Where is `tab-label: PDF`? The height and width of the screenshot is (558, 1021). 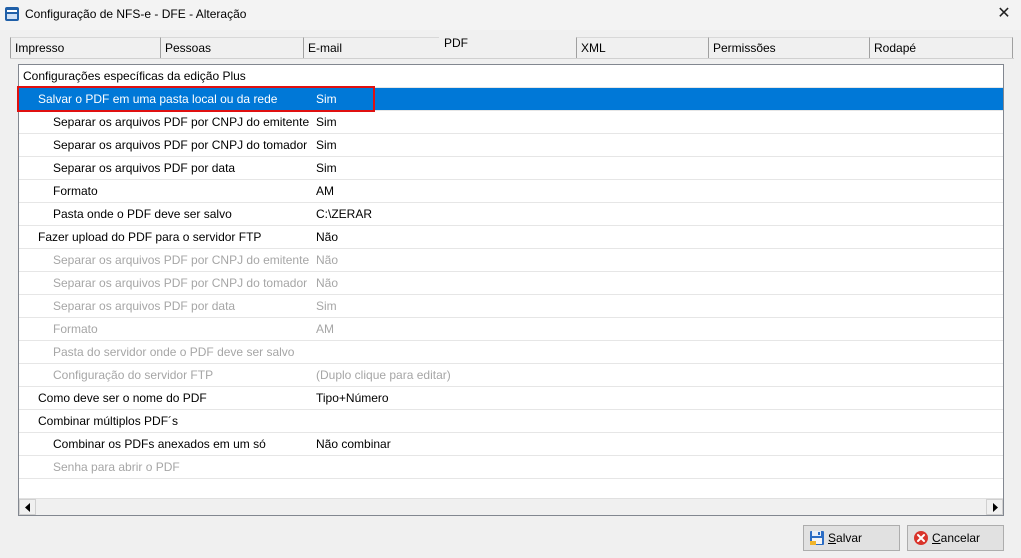
tab-label: PDF is located at coordinates (456, 43).